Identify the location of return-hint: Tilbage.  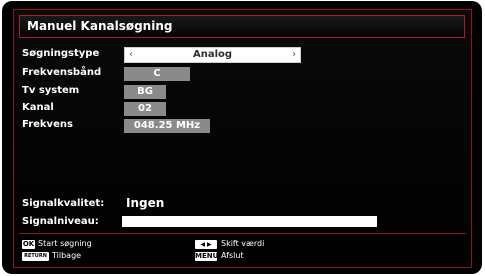
(67, 255).